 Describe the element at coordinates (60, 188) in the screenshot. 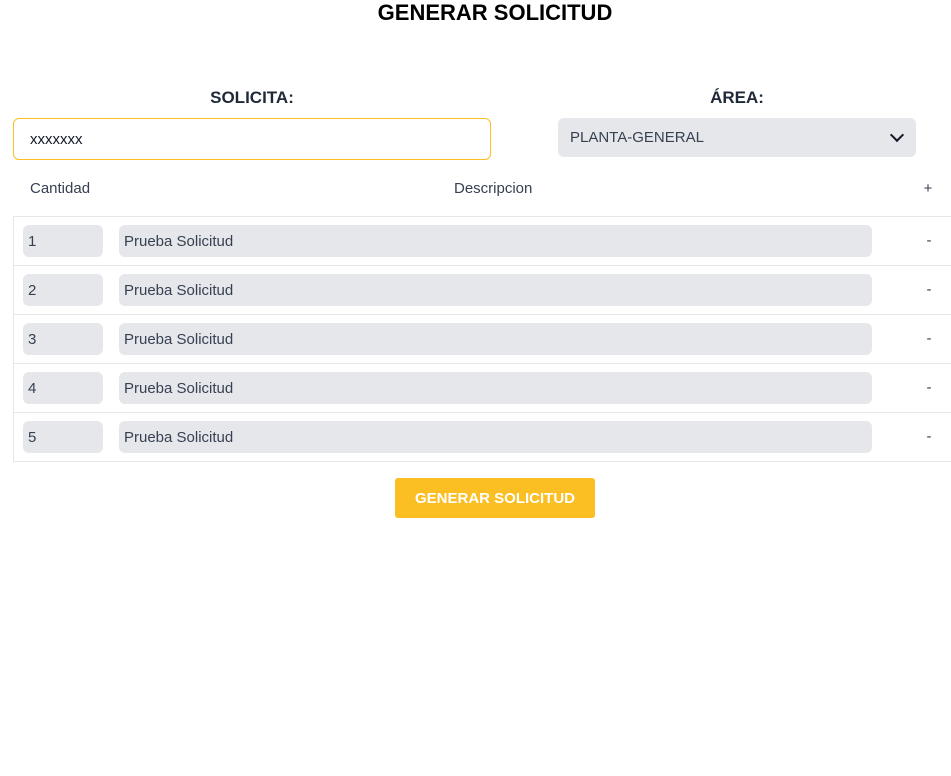

I see `column-header-cantidad: Cantidad` at that location.